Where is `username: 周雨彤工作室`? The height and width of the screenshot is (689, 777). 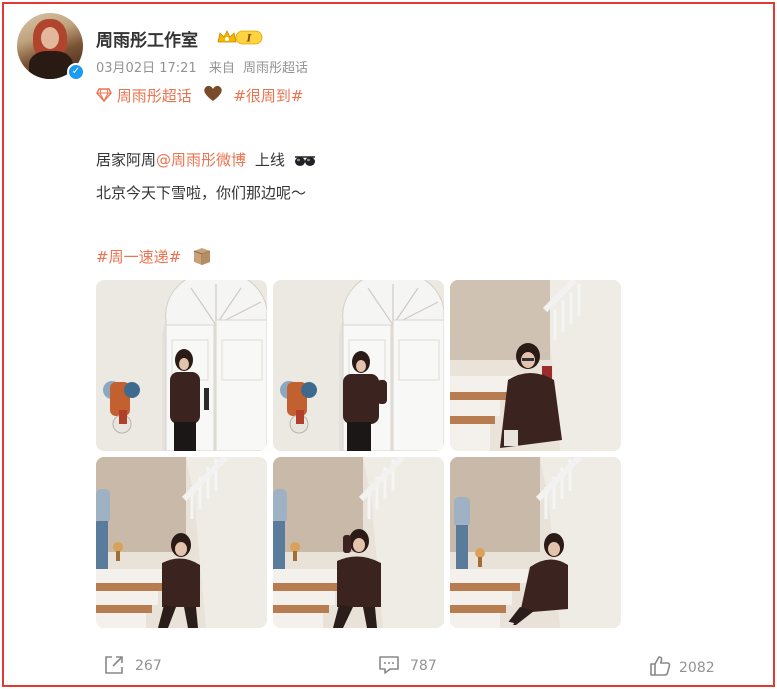 username: 周雨彤工作室 is located at coordinates (147, 38).